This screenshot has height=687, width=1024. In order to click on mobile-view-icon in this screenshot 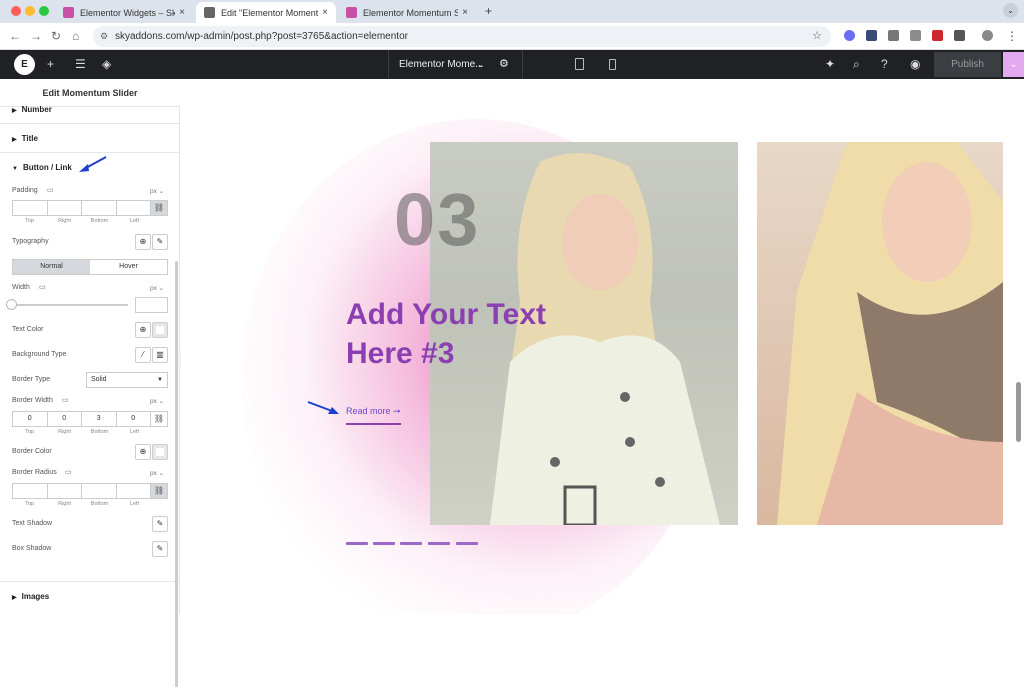, I will do `click(612, 64)`.